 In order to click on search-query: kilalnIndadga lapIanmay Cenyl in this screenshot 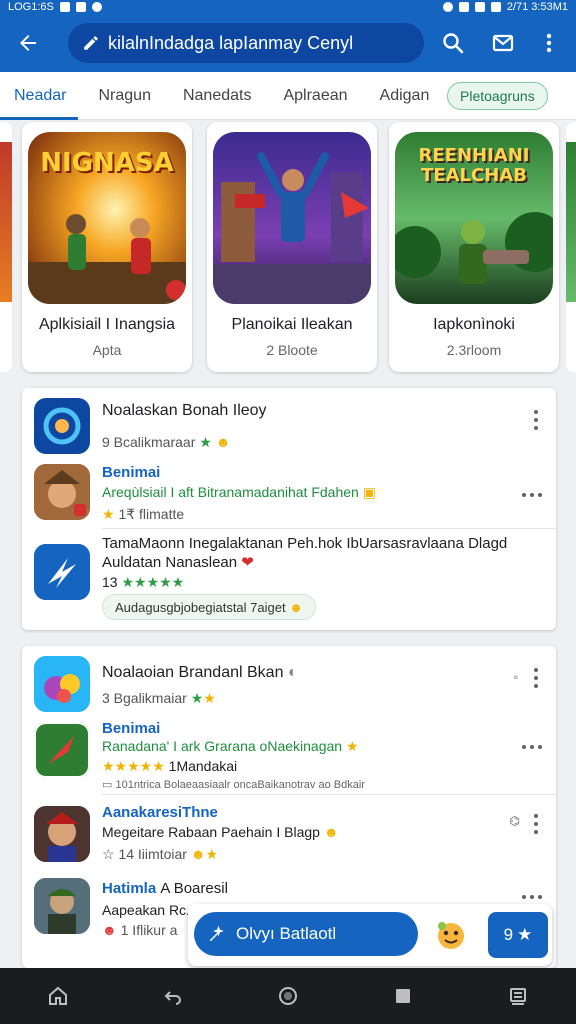, I will do `click(231, 42)`.